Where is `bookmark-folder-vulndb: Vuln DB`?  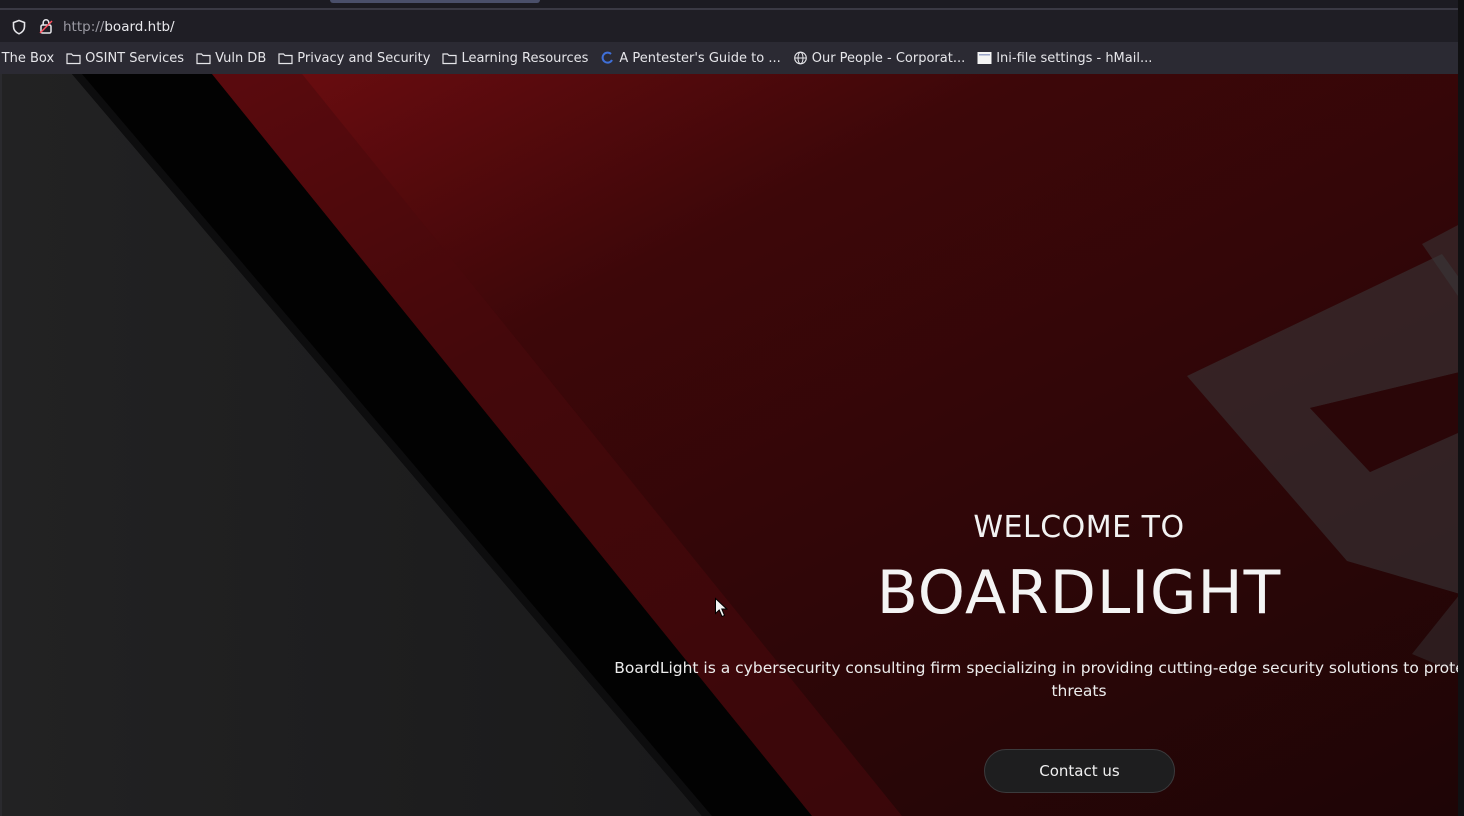
bookmark-folder-vulndb: Vuln DB is located at coordinates (231, 58).